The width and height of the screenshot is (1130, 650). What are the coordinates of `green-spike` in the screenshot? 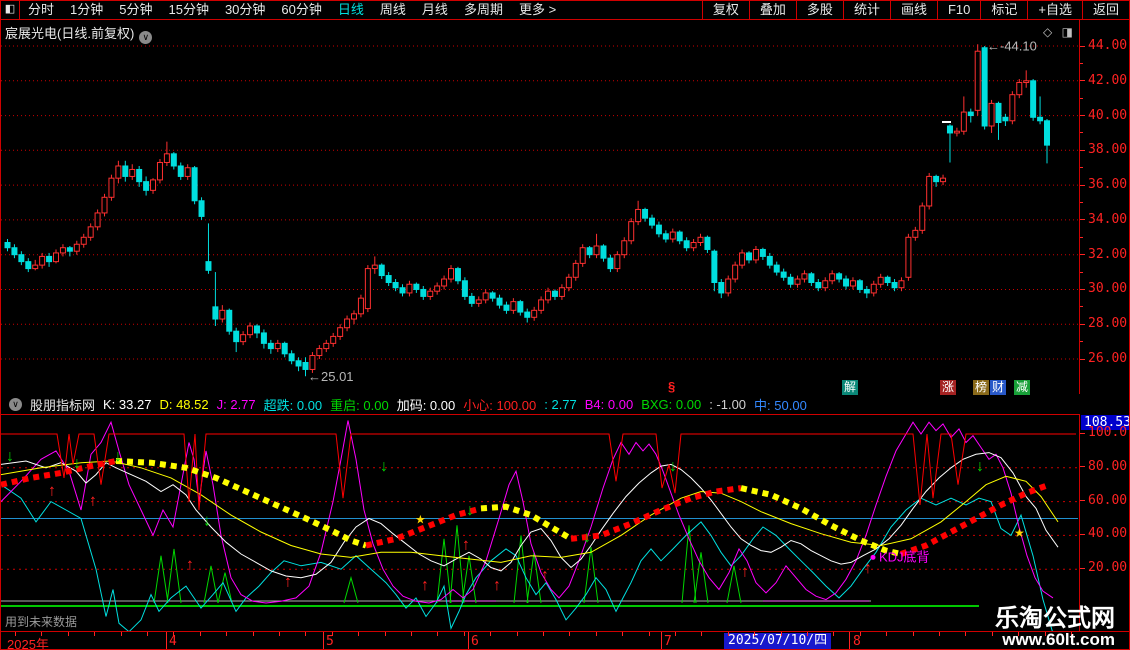 It's located at (351, 589).